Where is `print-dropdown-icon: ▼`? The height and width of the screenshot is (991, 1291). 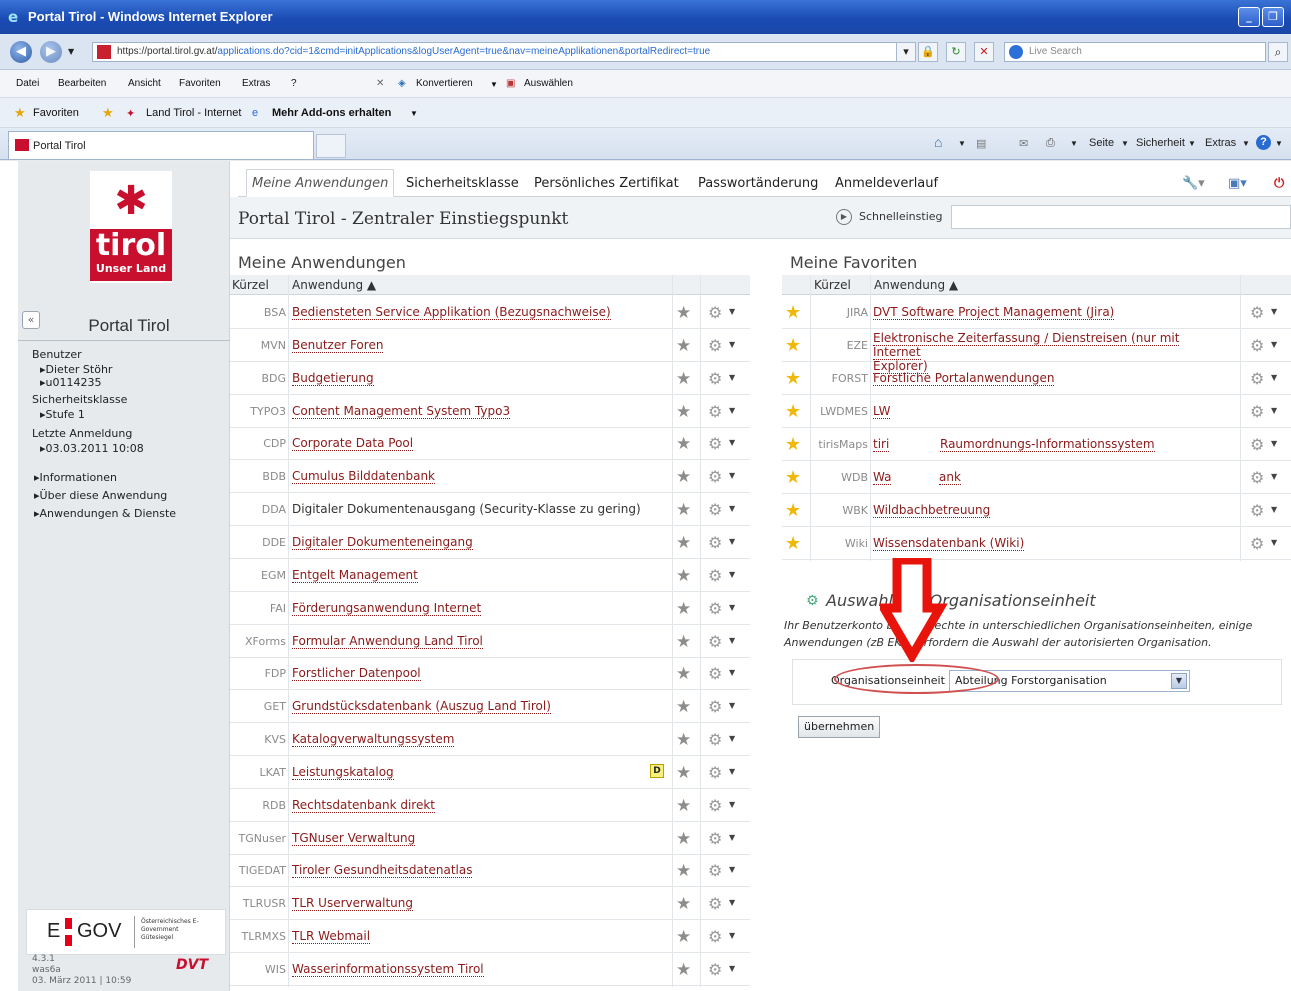 print-dropdown-icon: ▼ is located at coordinates (1074, 143).